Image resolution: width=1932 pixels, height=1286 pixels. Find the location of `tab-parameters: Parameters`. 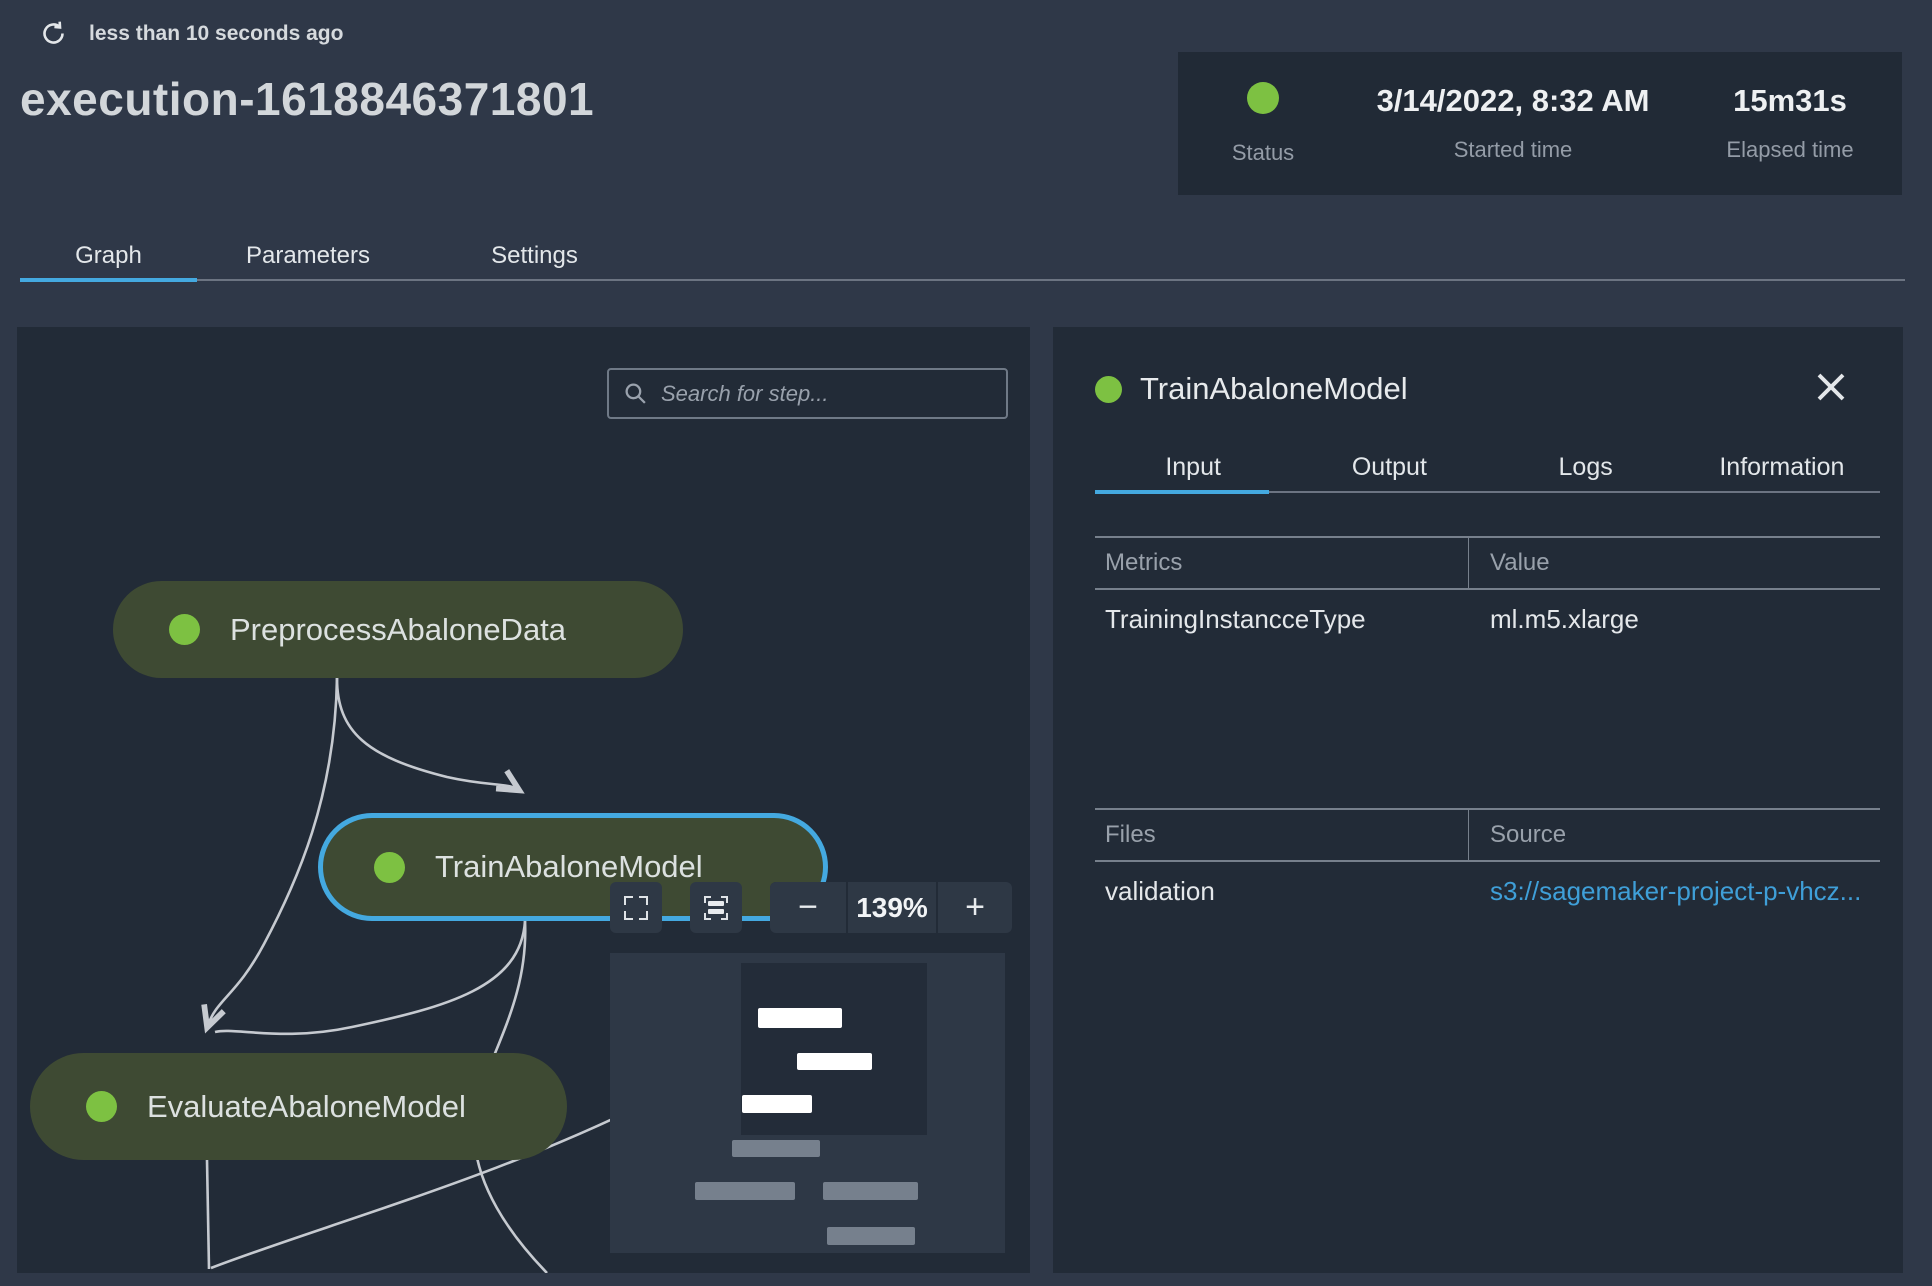

tab-parameters: Parameters is located at coordinates (308, 256).